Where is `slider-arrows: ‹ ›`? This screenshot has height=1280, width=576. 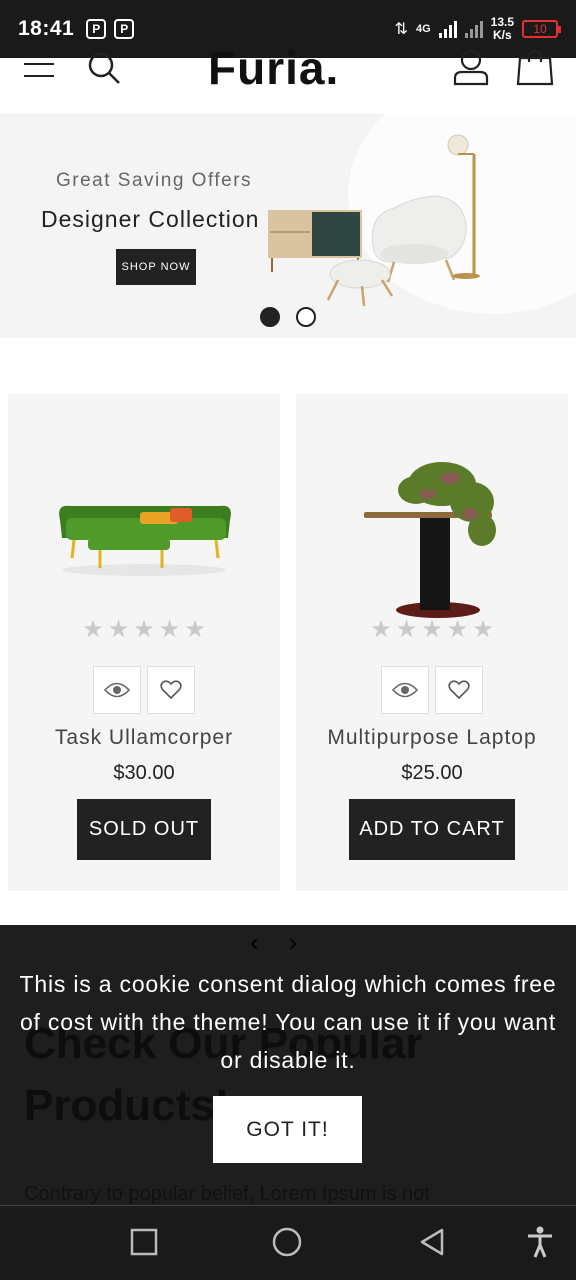 slider-arrows: ‹ › is located at coordinates (273, 942).